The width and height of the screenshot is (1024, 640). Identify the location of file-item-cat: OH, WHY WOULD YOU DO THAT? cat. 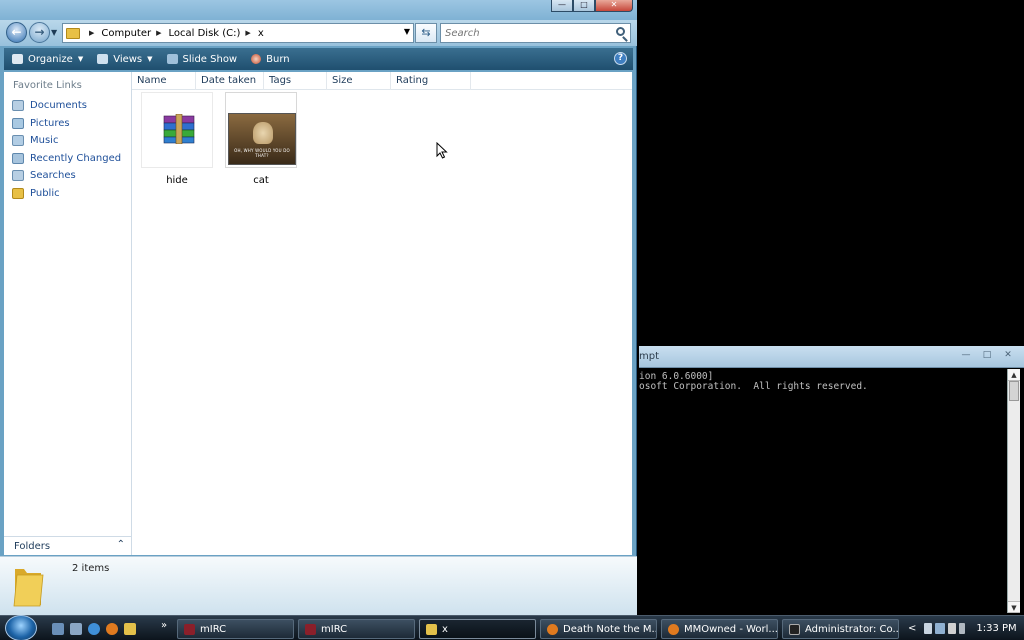
(261, 139).